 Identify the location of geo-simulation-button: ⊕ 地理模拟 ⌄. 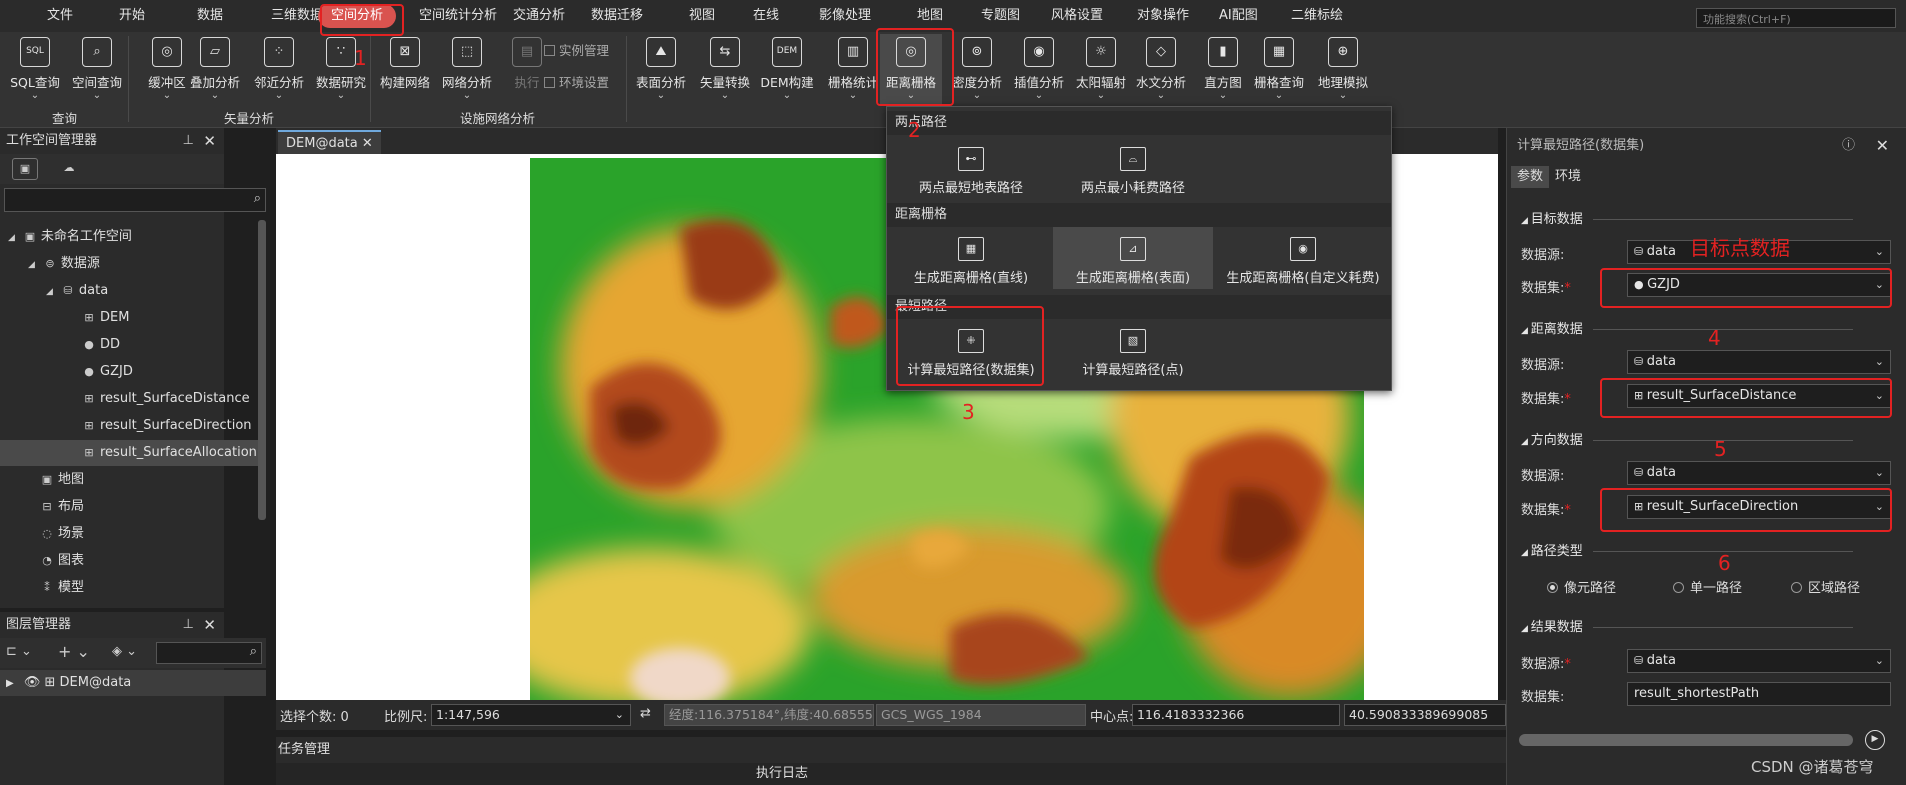
(1343, 70).